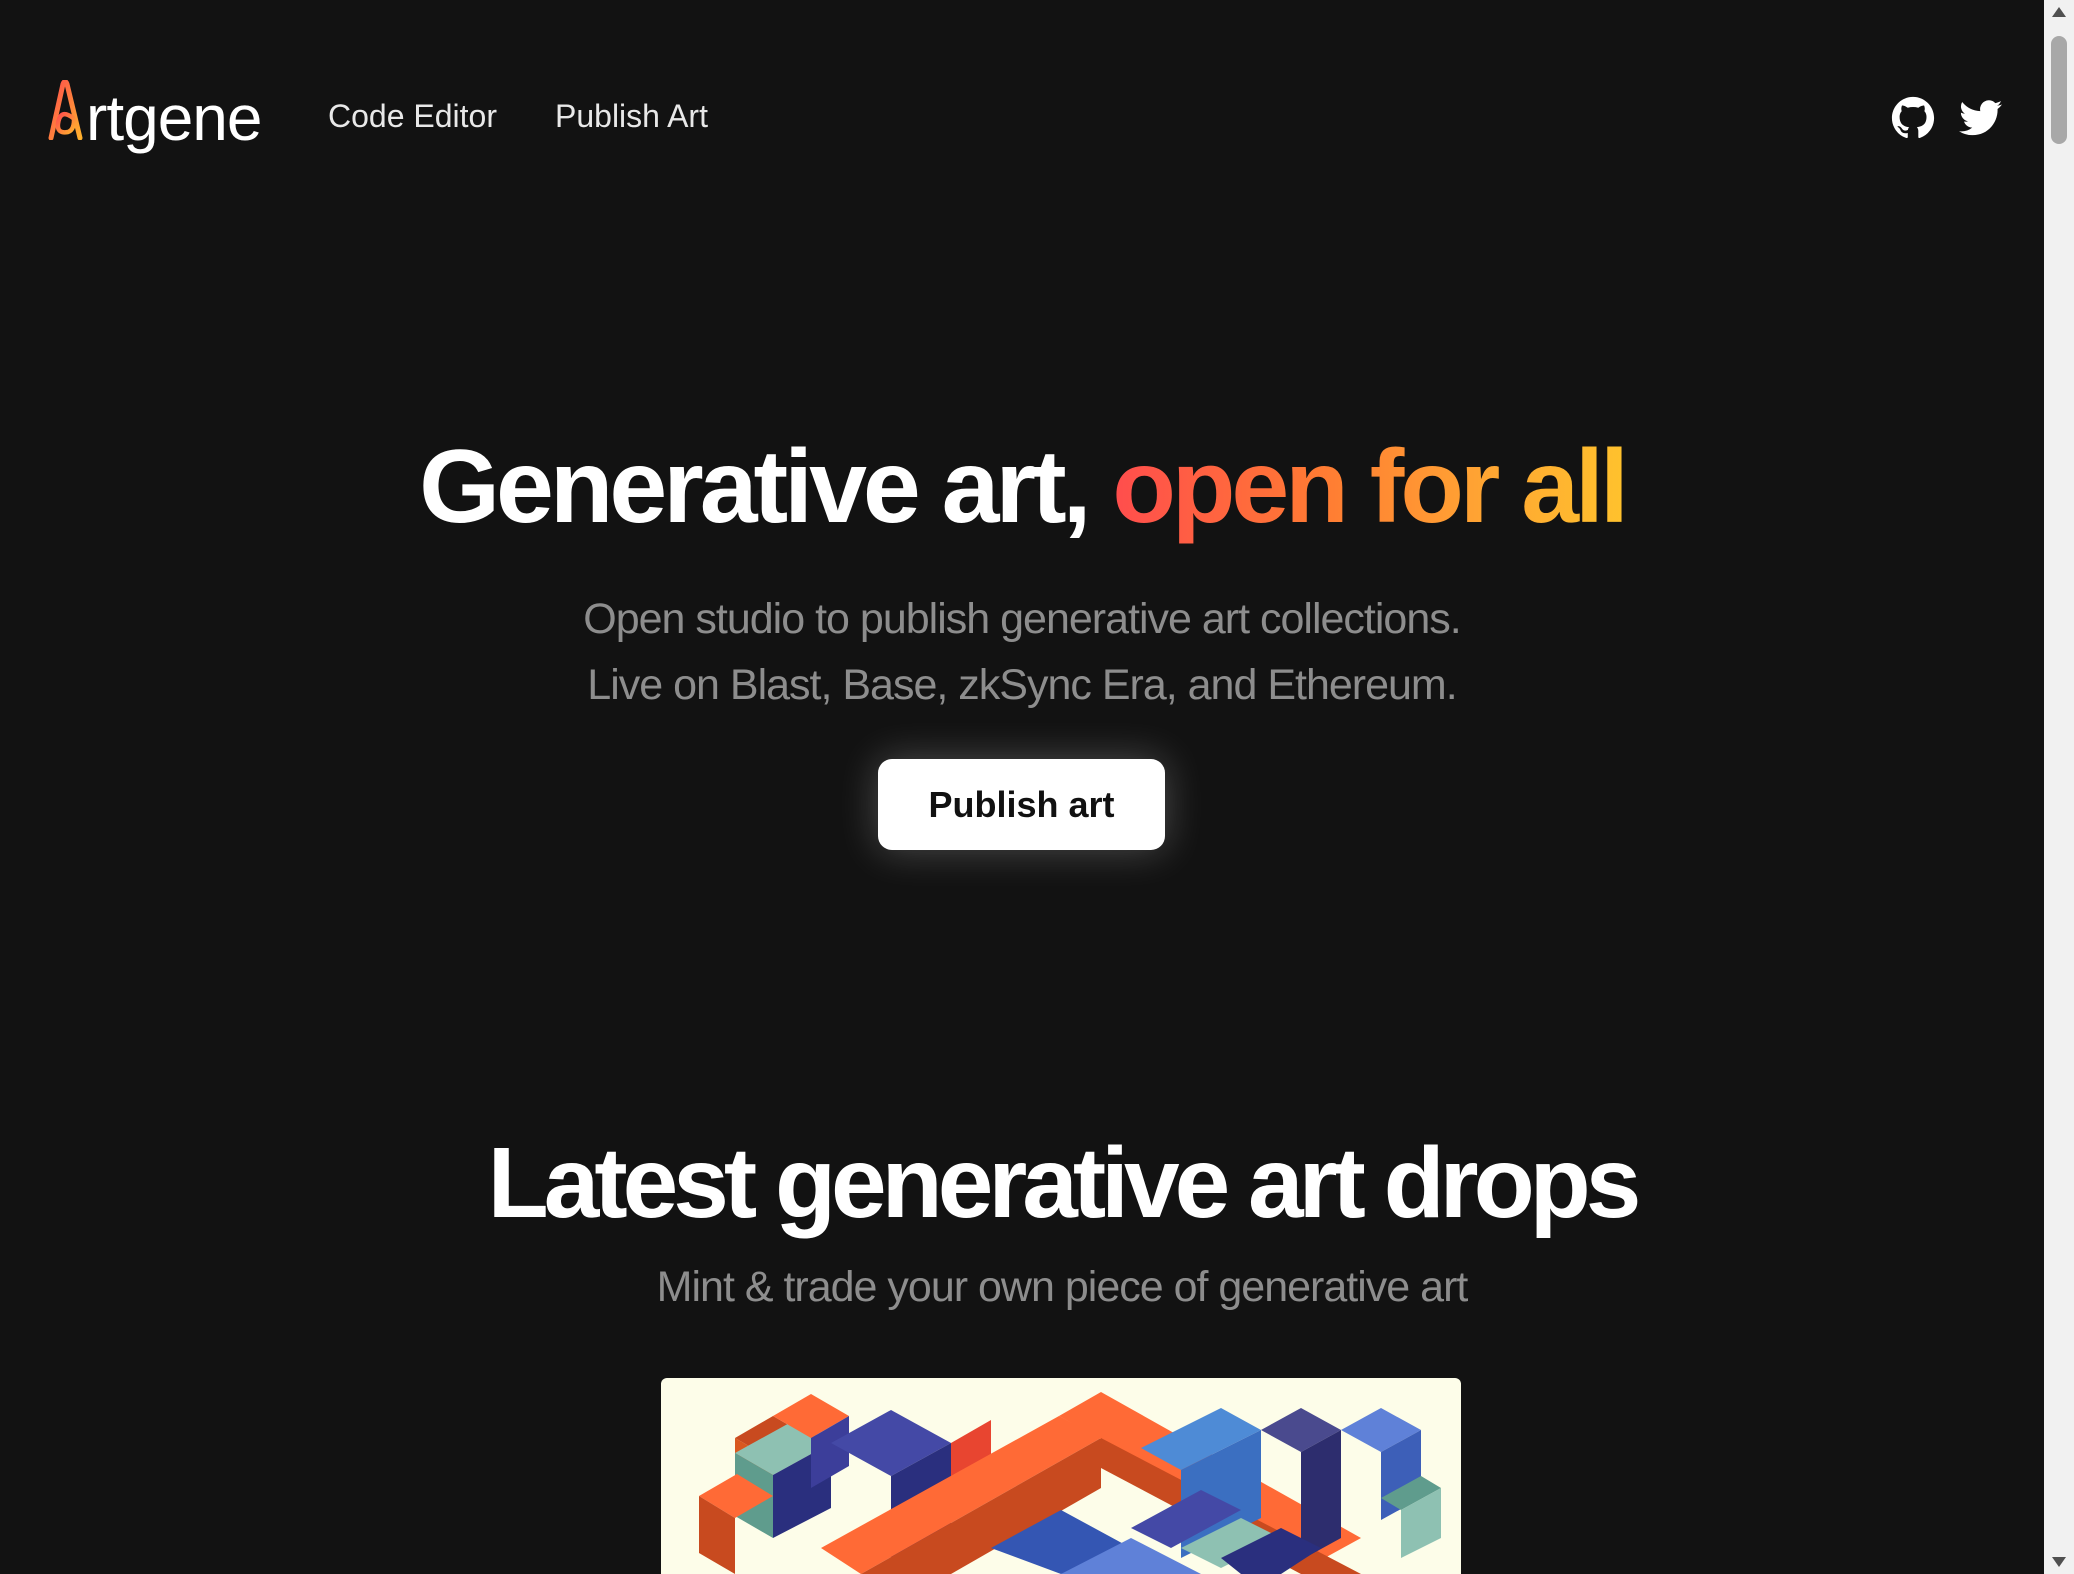 The image size is (2074, 1574). Describe the element at coordinates (2059, 787) in the screenshot. I see `vertical-scrollbar` at that location.